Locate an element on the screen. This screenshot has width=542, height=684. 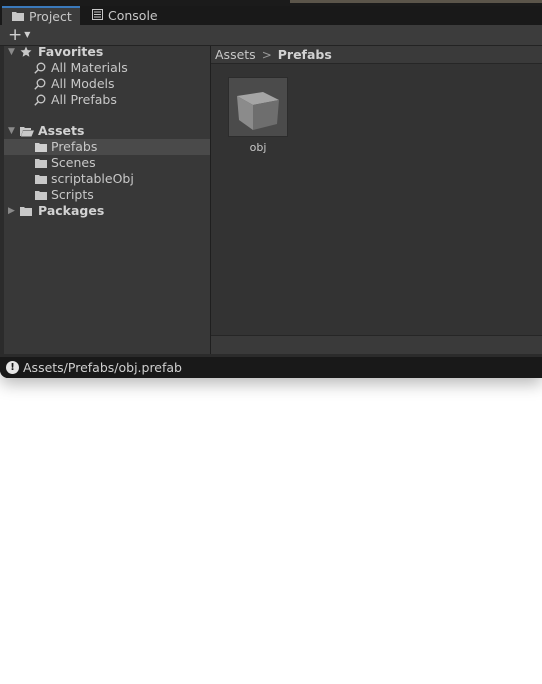
tree-item-all-models: All Models is located at coordinates (107, 84).